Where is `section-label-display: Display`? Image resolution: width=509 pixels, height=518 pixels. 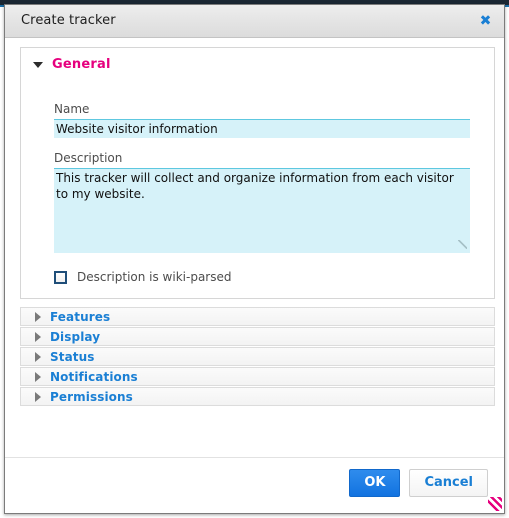
section-label-display: Display is located at coordinates (75, 336).